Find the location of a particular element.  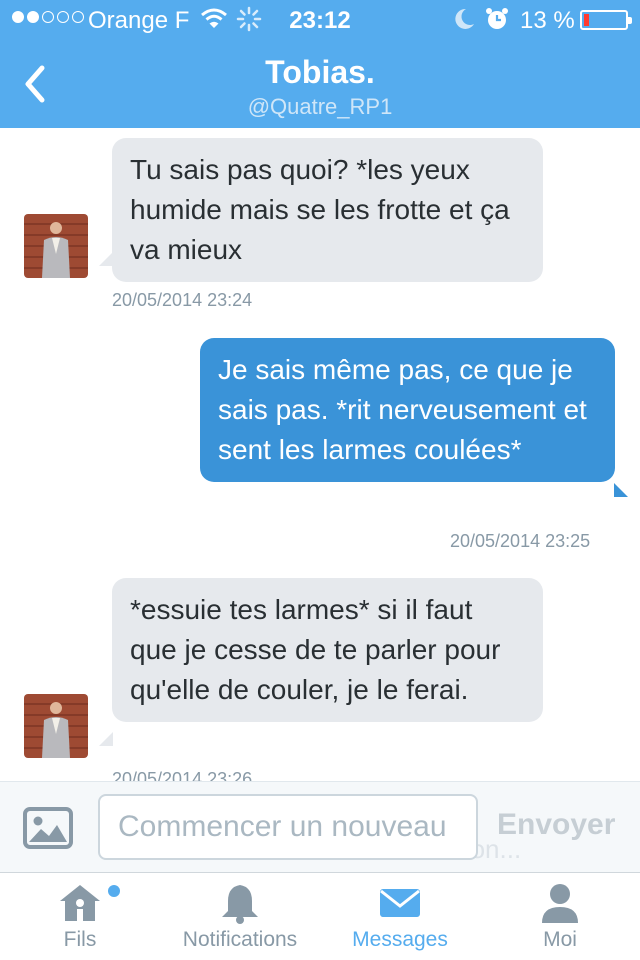

tab-label: Notifications is located at coordinates (240, 939).